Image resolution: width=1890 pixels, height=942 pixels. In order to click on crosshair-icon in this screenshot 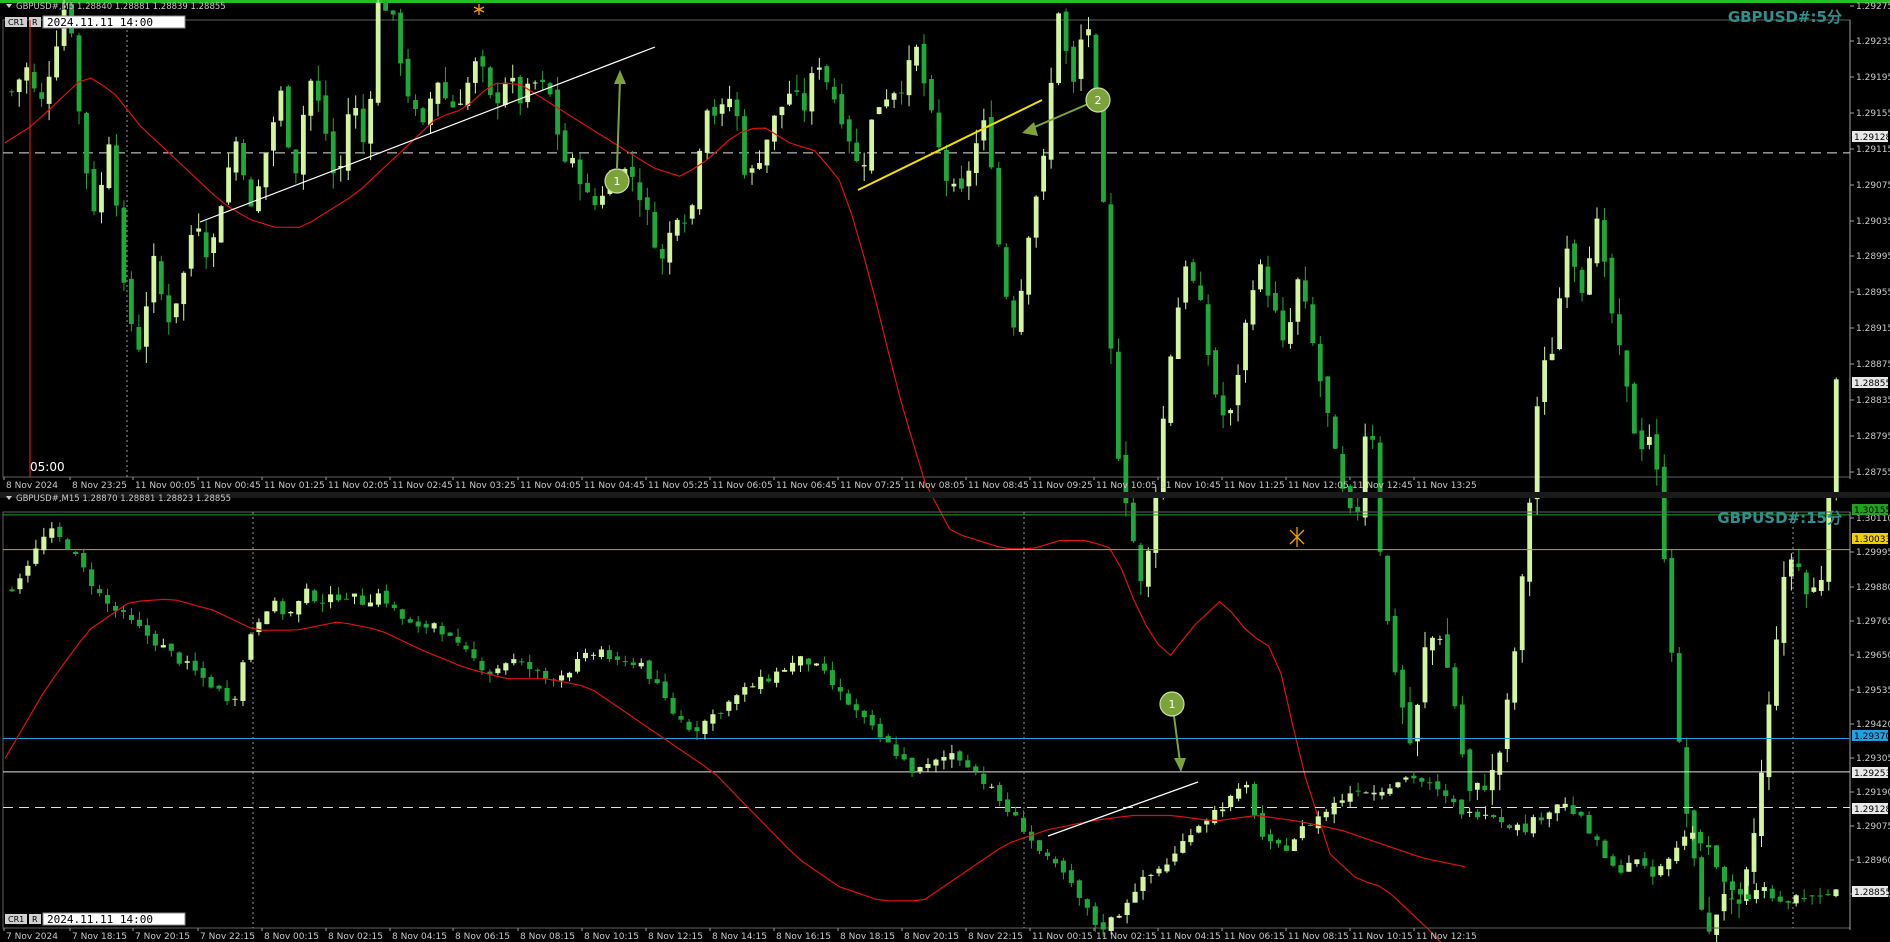, I will do `click(479, 9)`.